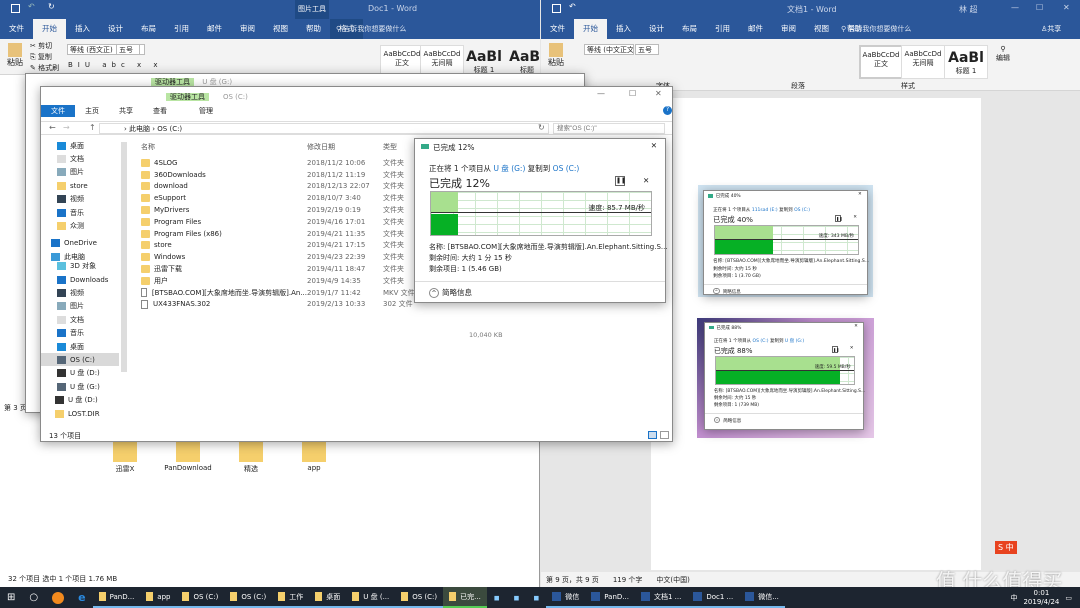 Image resolution: width=1080 pixels, height=608 pixels. I want to click on mail-icon: ◼, so click(517, 597).